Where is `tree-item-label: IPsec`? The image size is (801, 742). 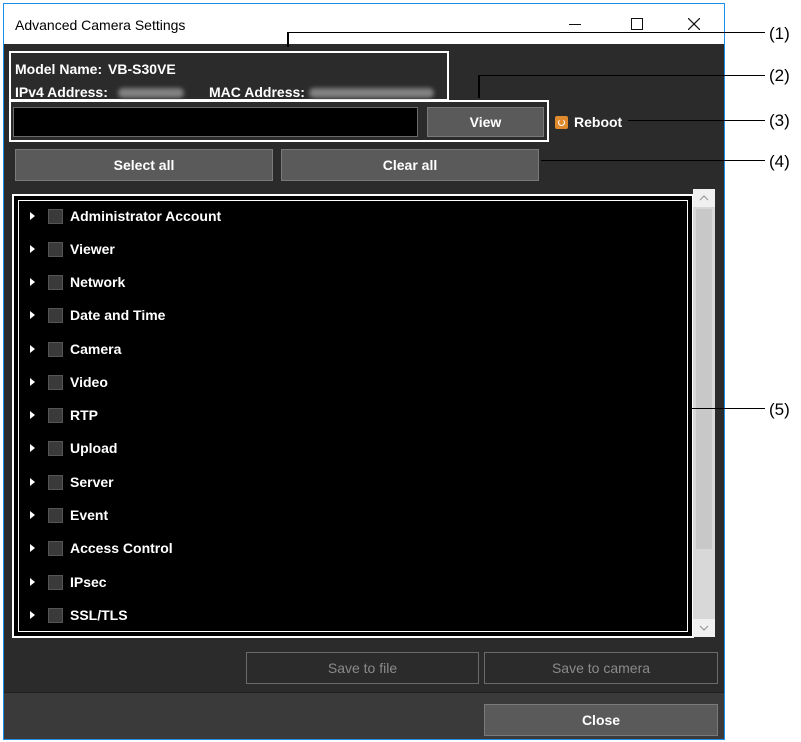
tree-item-label: IPsec is located at coordinates (88, 582).